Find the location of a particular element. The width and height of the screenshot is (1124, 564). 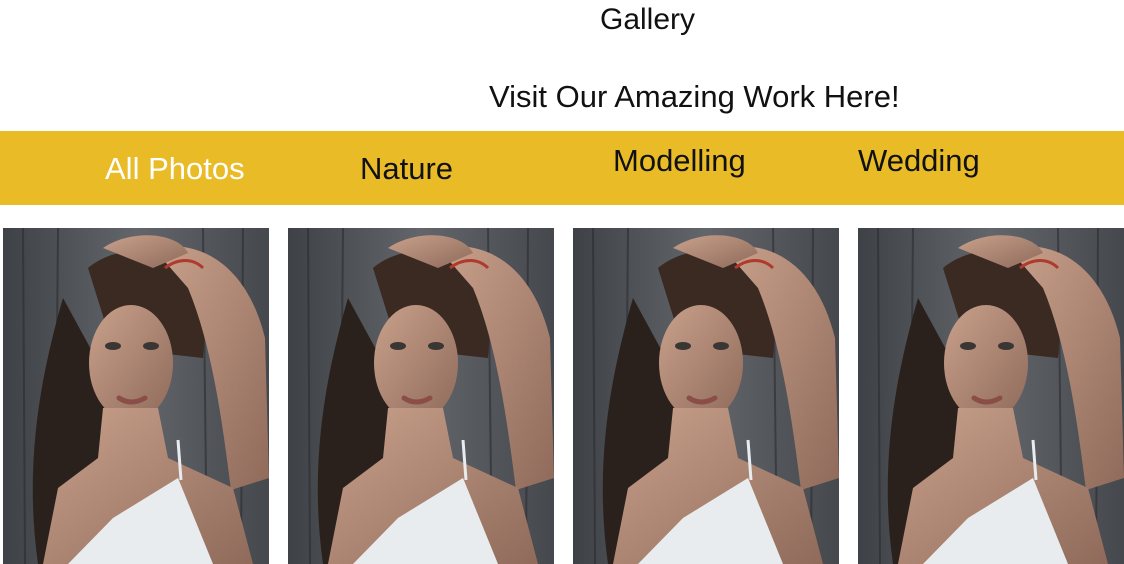

filter-nature: Nature is located at coordinates (406, 169).